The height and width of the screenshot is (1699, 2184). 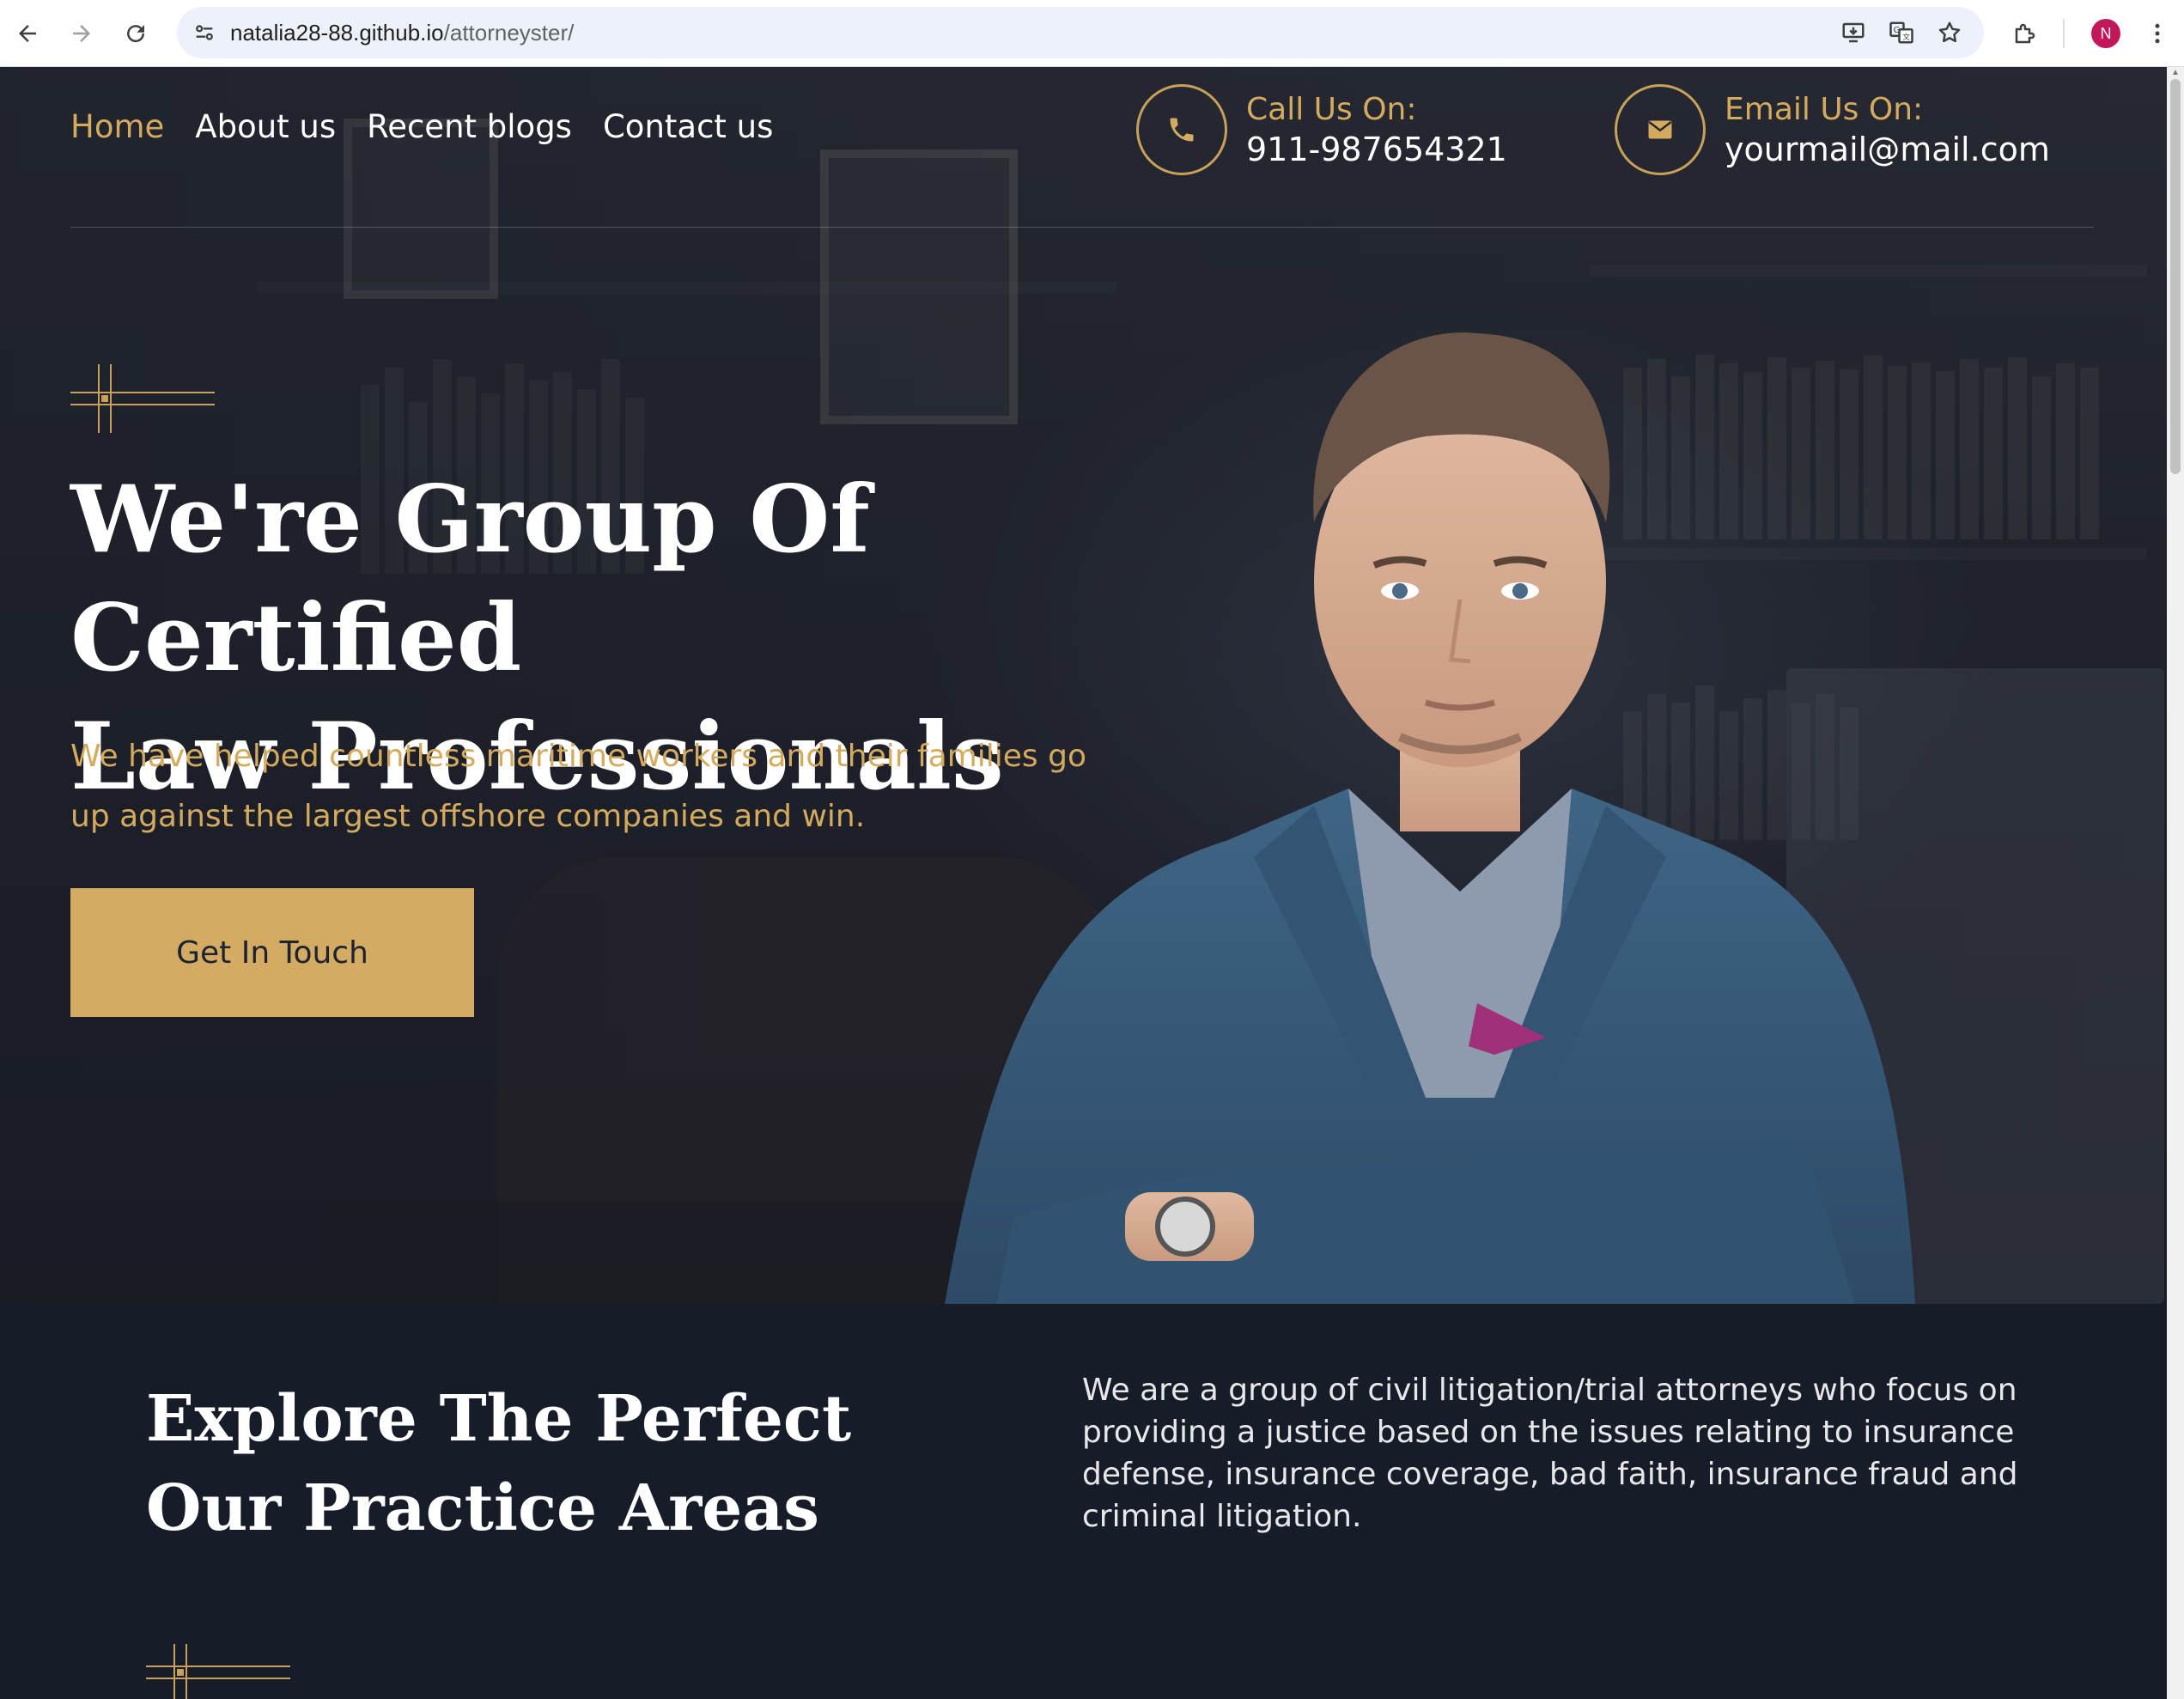 I want to click on phone-icon, so click(x=1181, y=129).